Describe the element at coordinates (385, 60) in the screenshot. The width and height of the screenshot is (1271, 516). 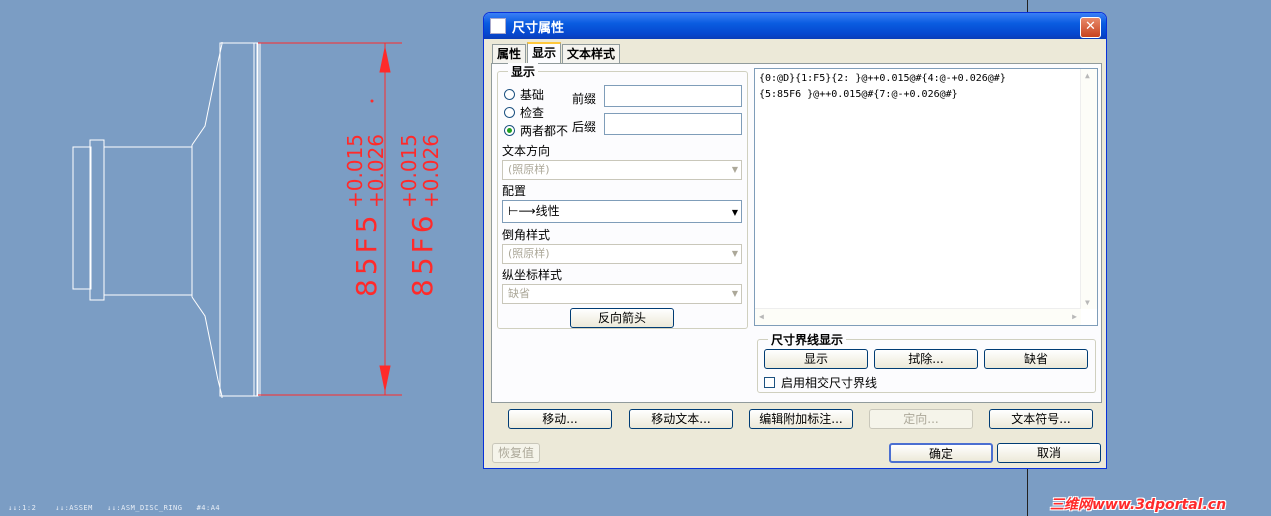
I see `arrow-up-icon` at that location.